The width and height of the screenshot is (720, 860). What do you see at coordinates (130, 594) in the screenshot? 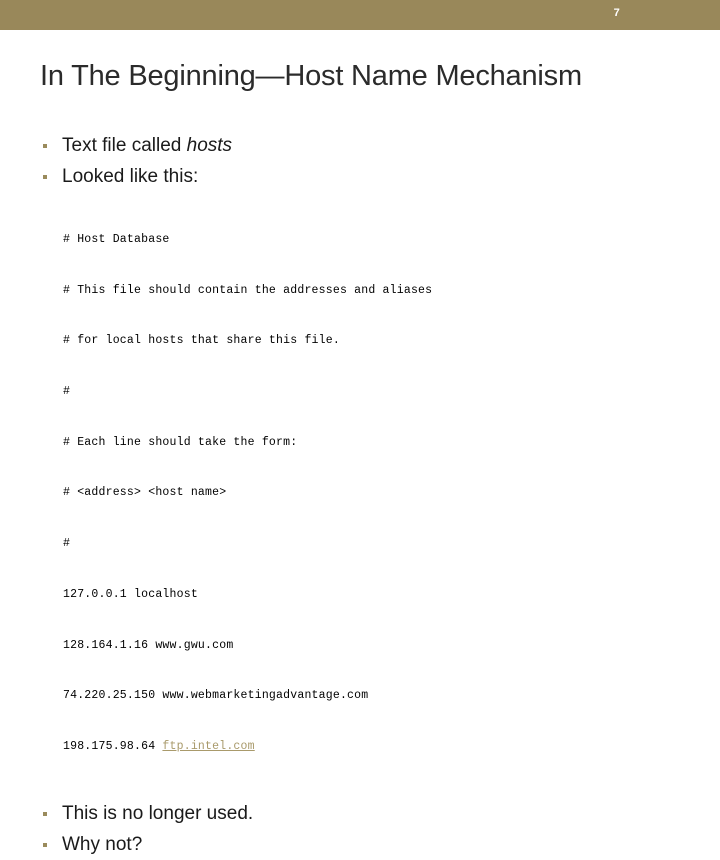
I see `code-line: 127.0.0.1 localhost` at bounding box center [130, 594].